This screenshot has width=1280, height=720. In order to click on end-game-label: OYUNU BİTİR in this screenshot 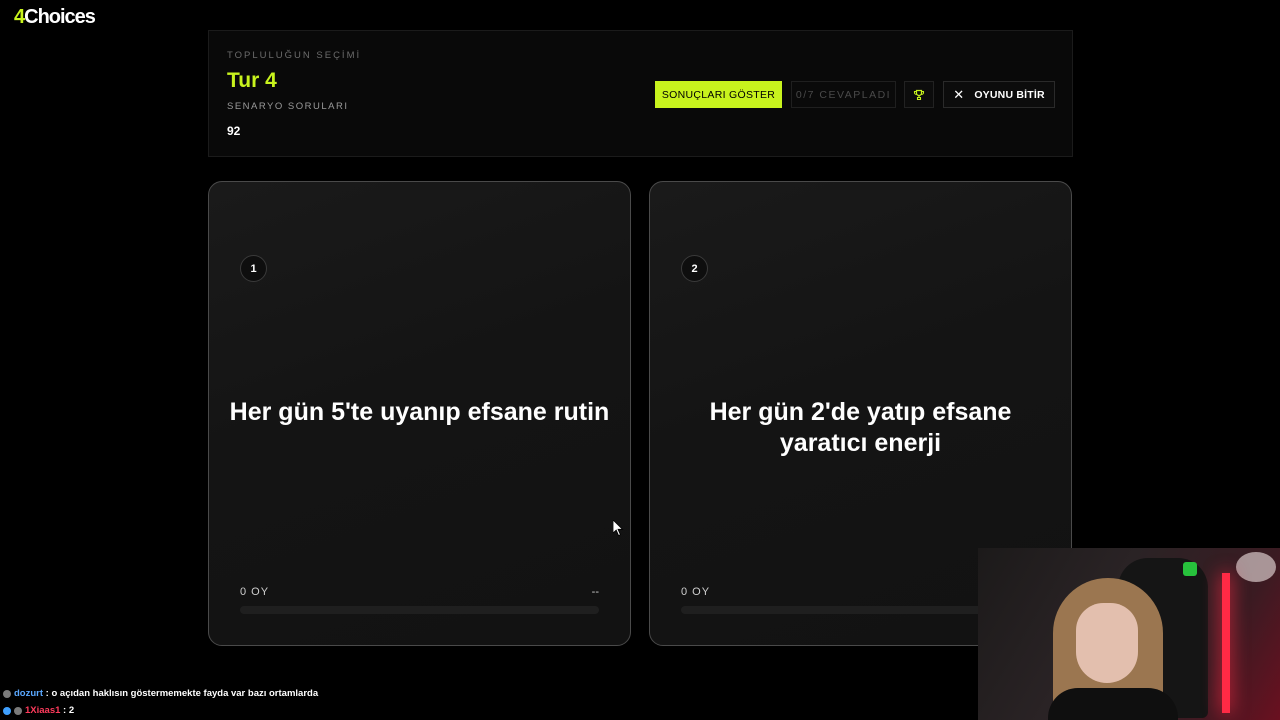, I will do `click(1009, 94)`.